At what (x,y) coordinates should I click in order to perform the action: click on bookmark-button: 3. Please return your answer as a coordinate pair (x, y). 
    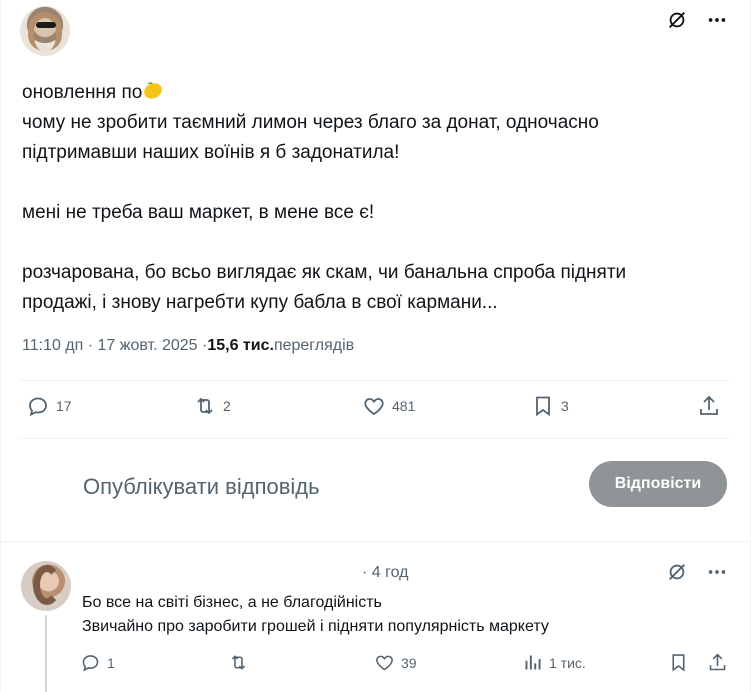
    Looking at the image, I should click on (550, 406).